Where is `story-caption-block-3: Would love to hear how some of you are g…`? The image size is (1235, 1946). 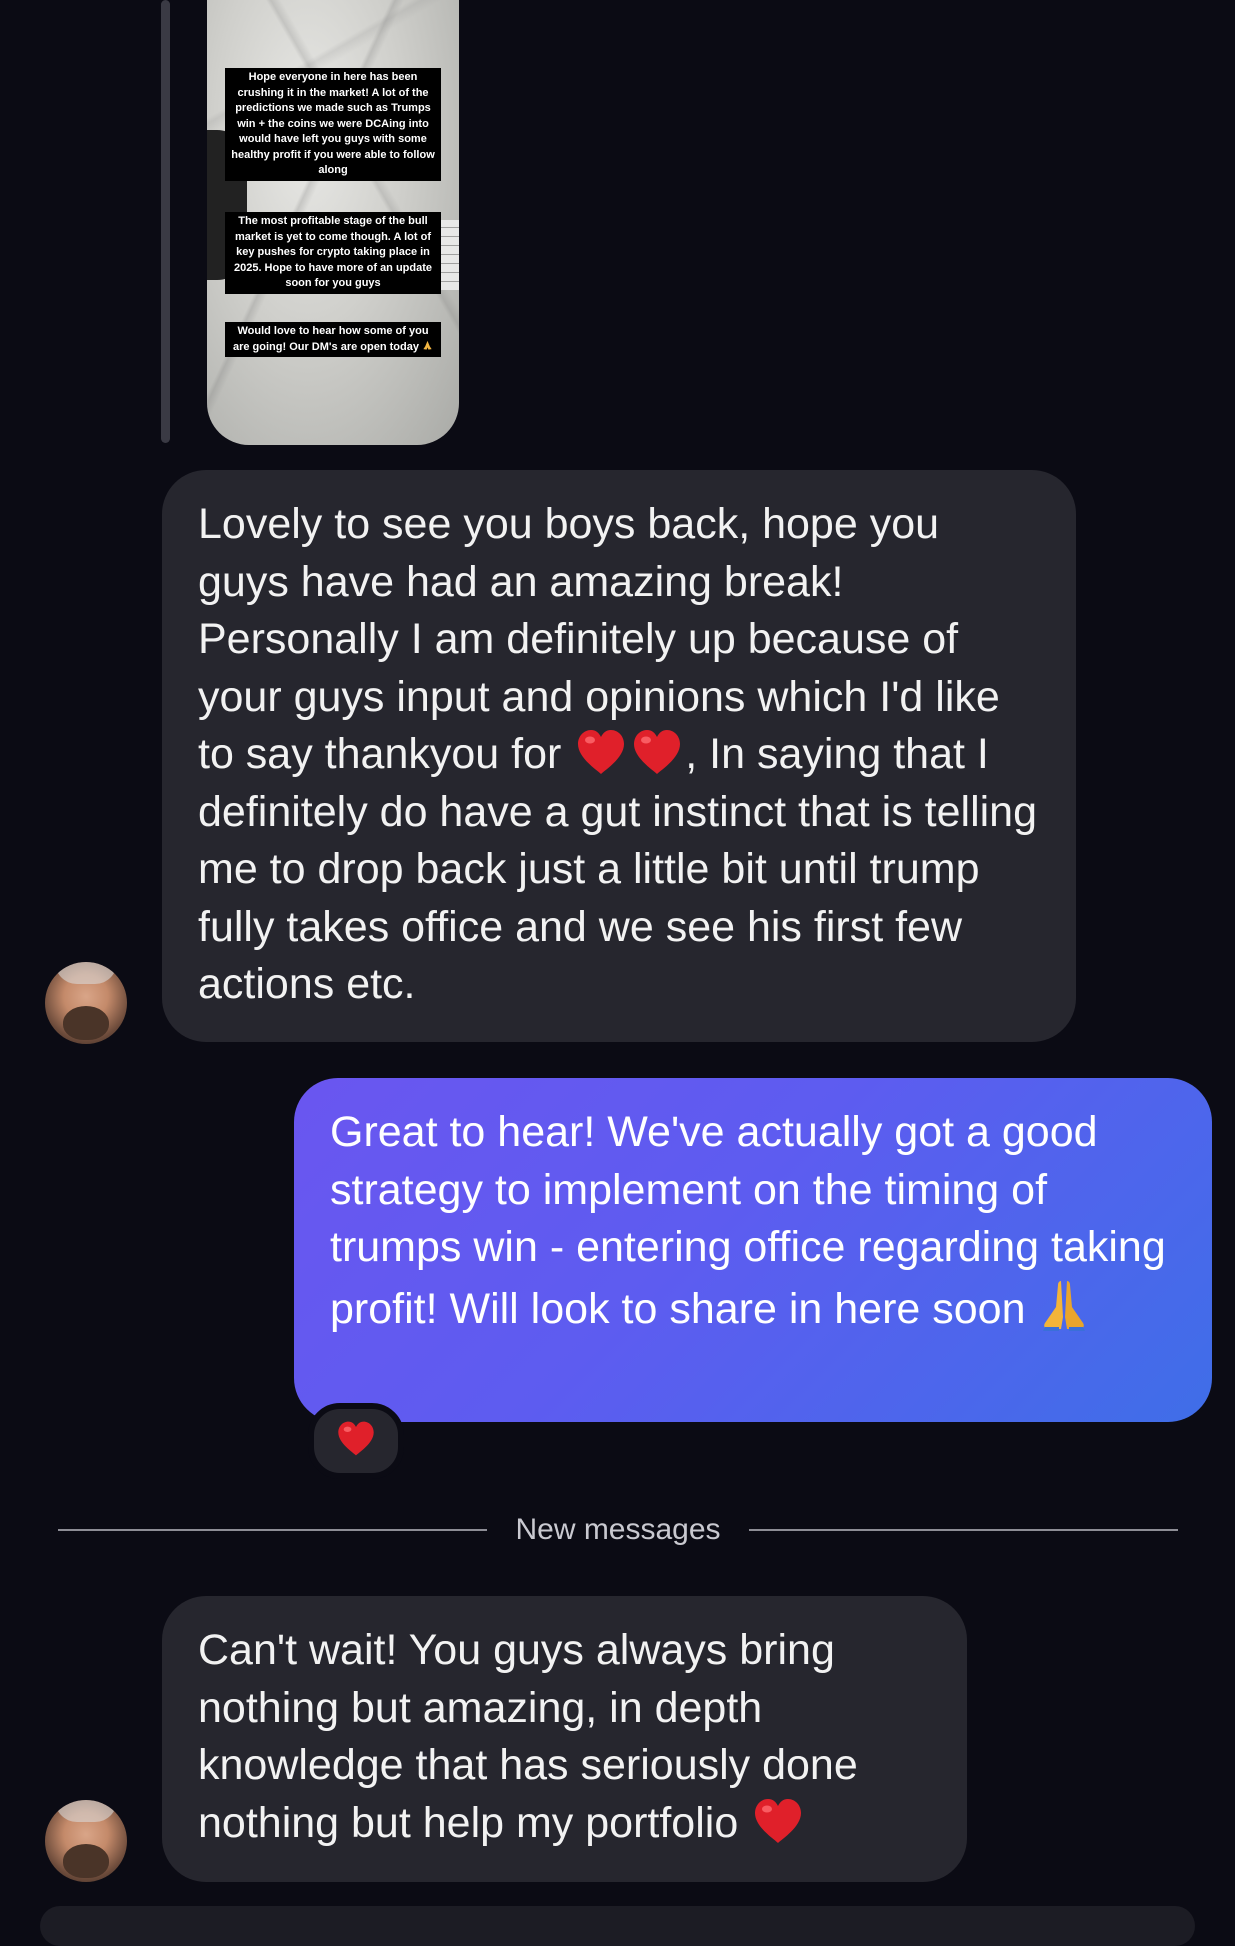 story-caption-block-3: Would love to hear how some of you are g… is located at coordinates (333, 339).